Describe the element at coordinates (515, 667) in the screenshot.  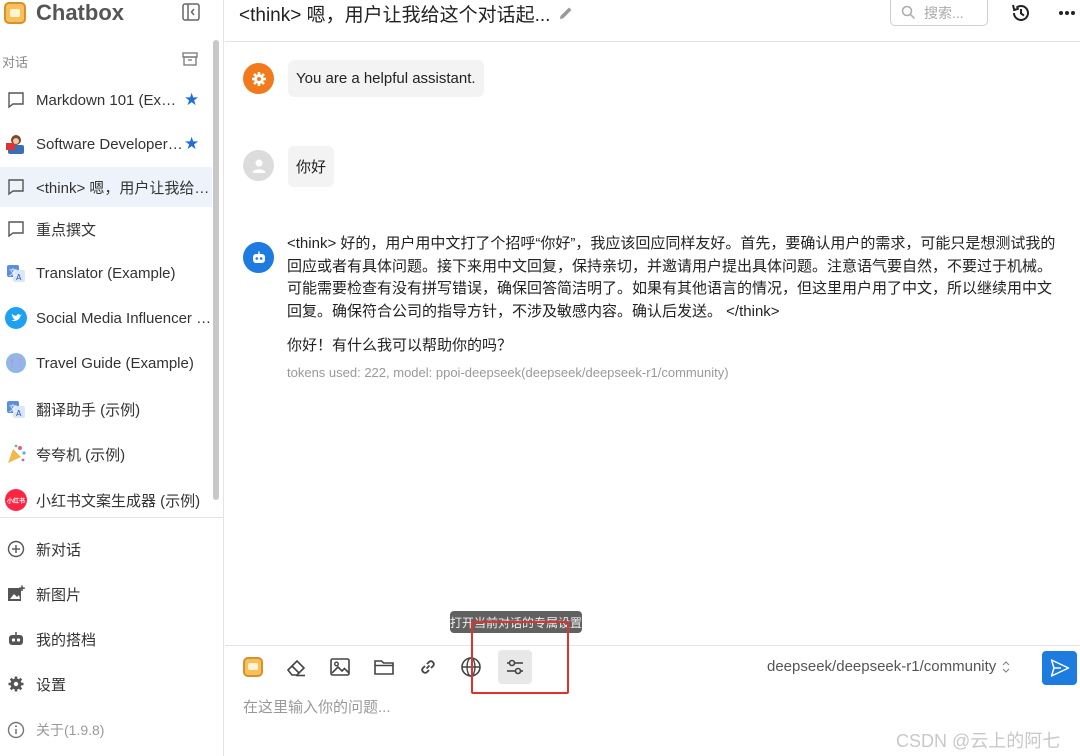
I see `conversation-settings-icon` at that location.